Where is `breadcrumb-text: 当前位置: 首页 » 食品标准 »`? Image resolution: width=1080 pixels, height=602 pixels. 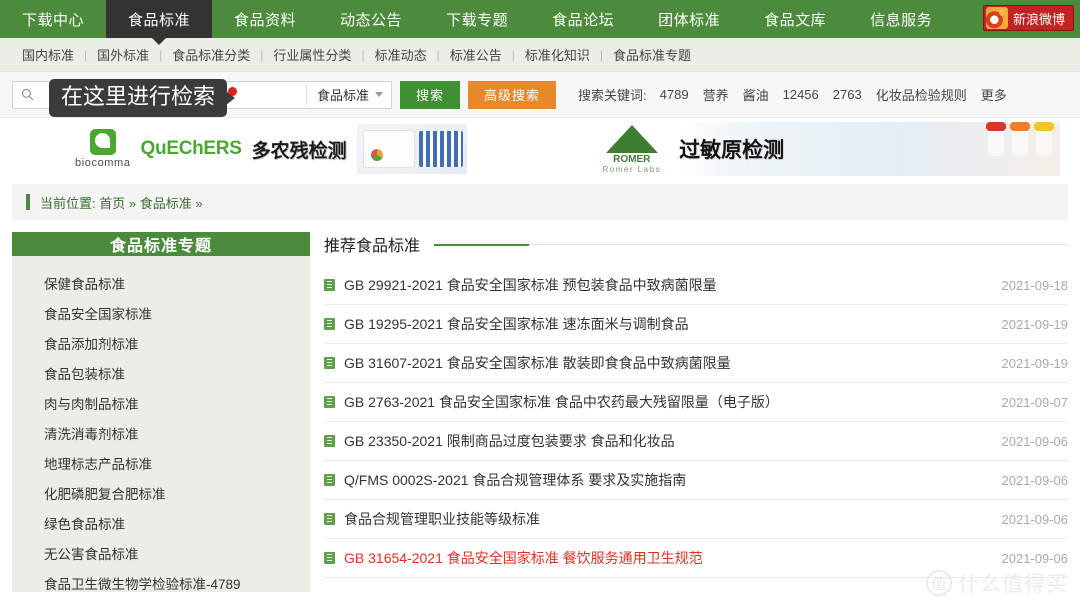
breadcrumb-text: 当前位置: 首页 » 食品标准 » is located at coordinates (121, 202).